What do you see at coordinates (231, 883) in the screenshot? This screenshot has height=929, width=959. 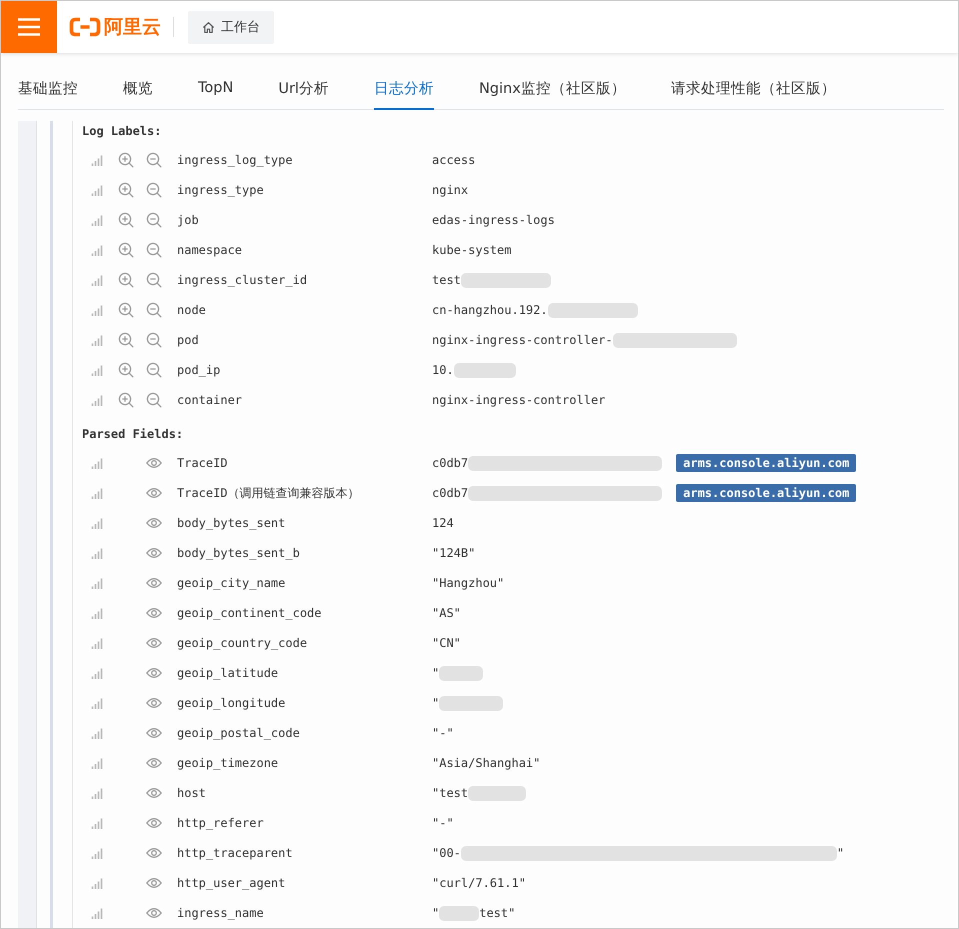 I see `field-name: http_user_agent` at bounding box center [231, 883].